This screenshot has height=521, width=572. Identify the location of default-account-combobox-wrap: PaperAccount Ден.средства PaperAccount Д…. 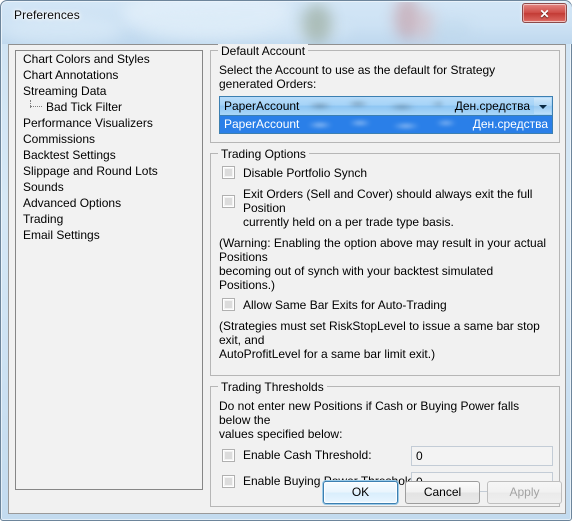
(386, 115).